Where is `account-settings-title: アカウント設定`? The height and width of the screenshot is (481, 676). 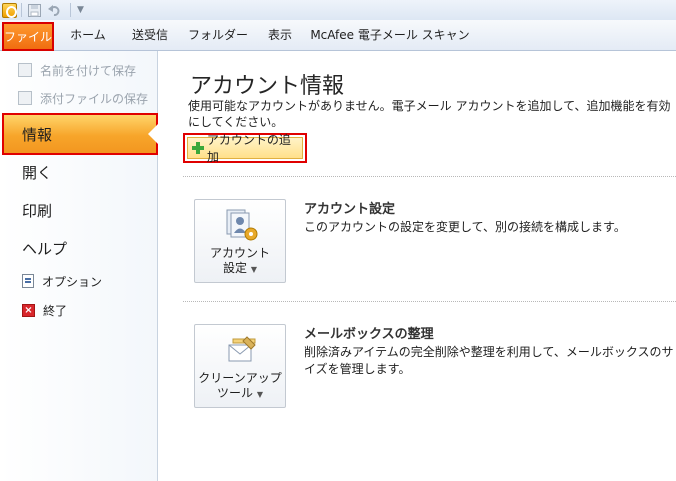 account-settings-title: アカウント設定 is located at coordinates (350, 209).